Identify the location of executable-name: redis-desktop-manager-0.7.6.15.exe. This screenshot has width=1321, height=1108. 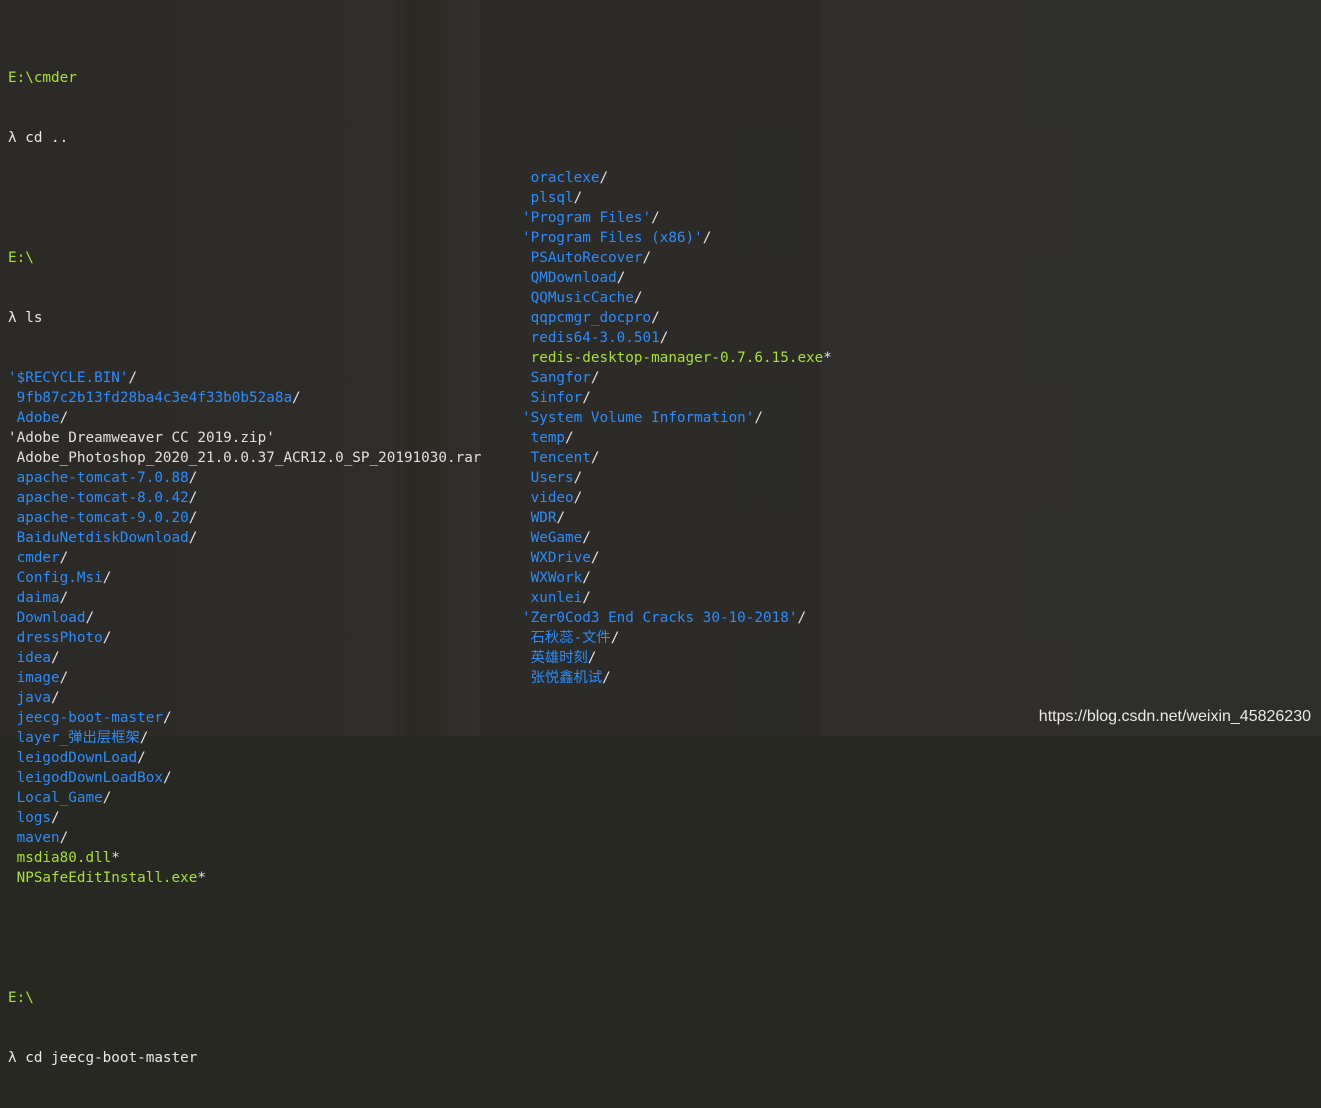
(673, 358).